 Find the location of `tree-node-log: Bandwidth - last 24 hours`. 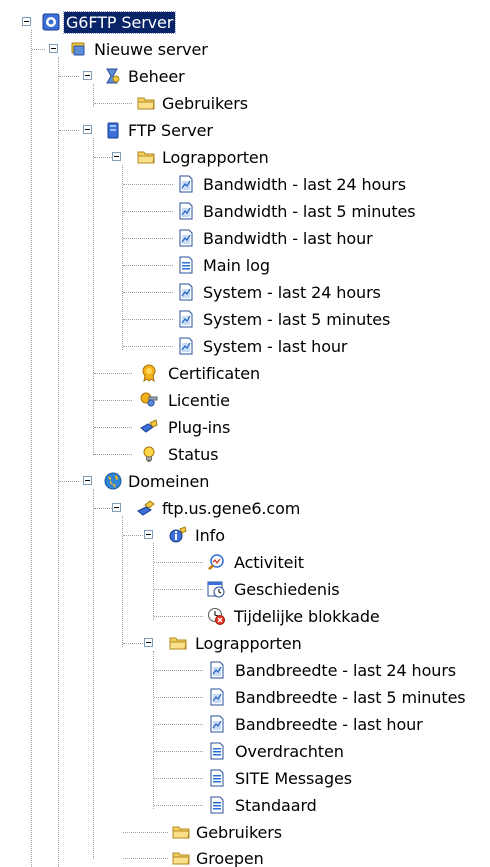

tree-node-log: Bandwidth - last 24 hours is located at coordinates (245, 184).